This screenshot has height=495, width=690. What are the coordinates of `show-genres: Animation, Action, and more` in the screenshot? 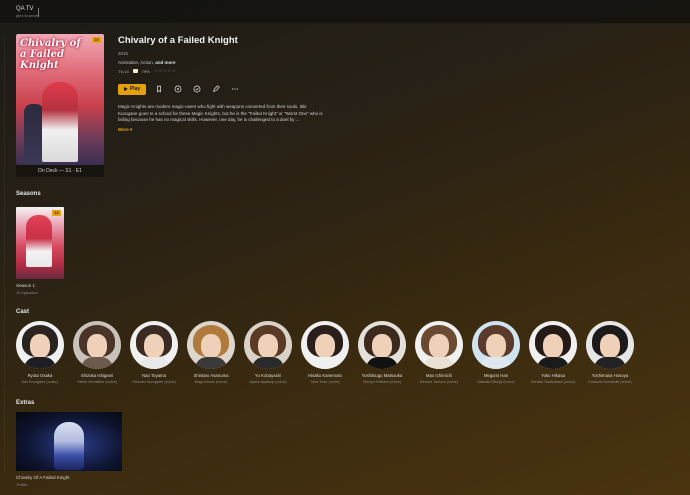 It's located at (147, 62).